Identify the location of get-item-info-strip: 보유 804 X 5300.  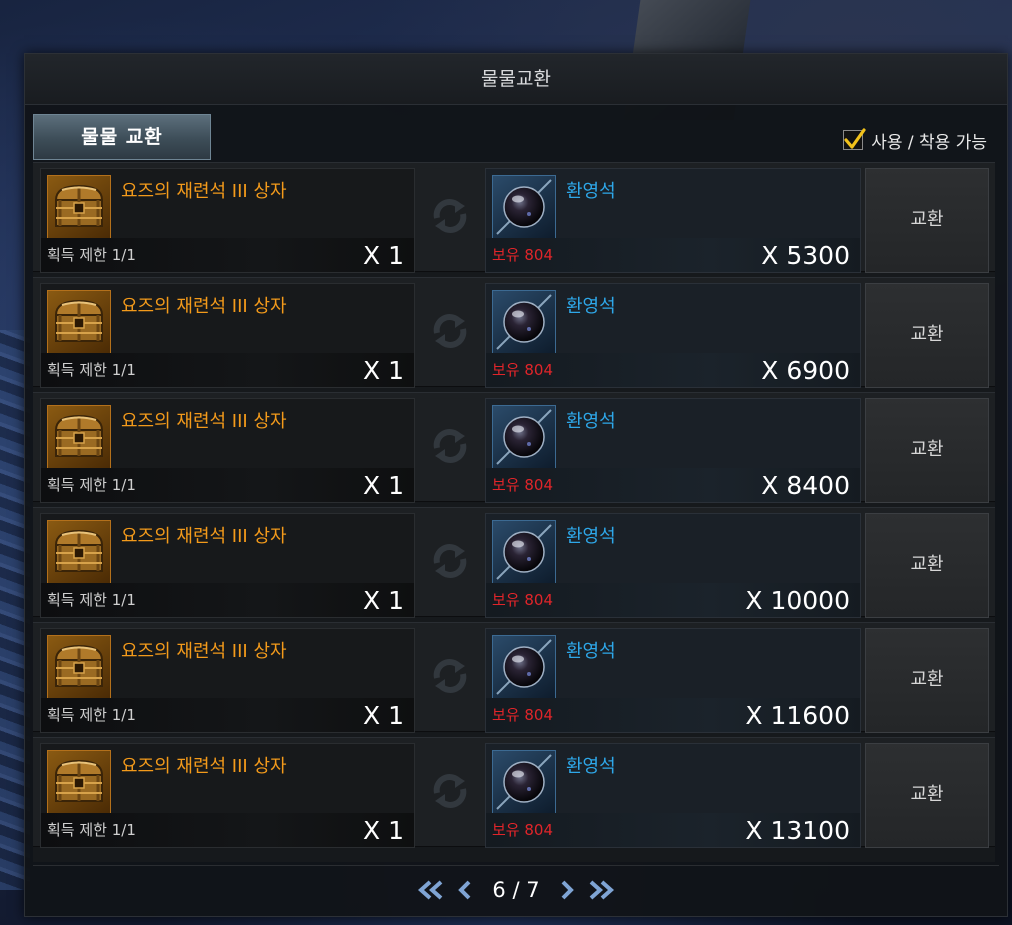
(673, 255).